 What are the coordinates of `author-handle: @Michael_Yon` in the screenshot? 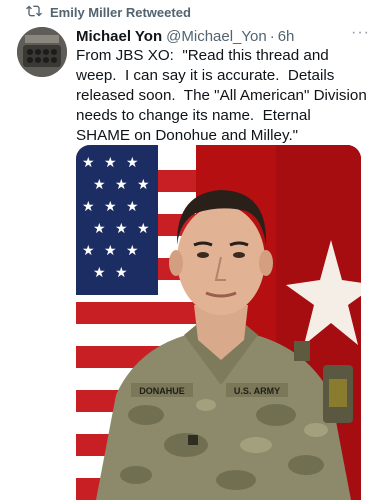 It's located at (216, 36).